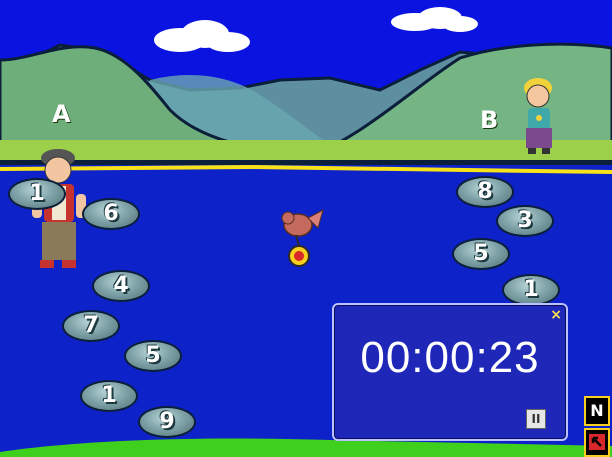 The height and width of the screenshot is (457, 612). Describe the element at coordinates (597, 411) in the screenshot. I see `next-button: N` at that location.